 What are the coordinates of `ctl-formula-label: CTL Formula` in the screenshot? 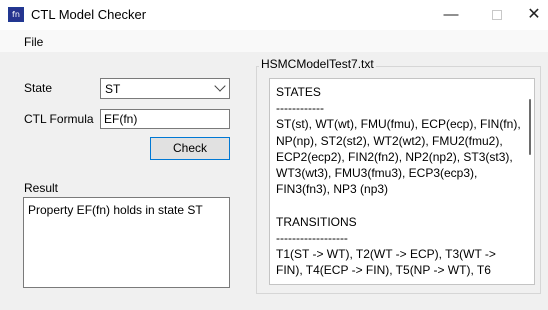 It's located at (59, 119).